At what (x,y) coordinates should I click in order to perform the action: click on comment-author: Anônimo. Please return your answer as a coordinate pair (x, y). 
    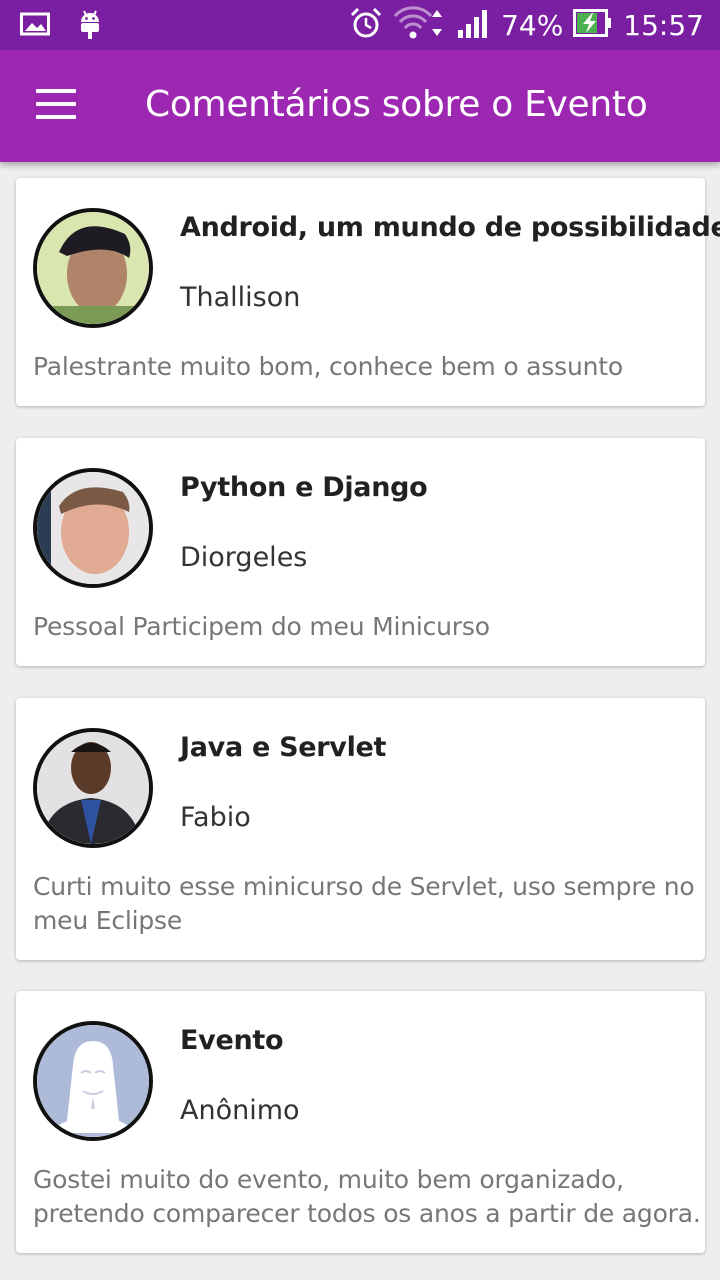
    Looking at the image, I should click on (240, 1110).